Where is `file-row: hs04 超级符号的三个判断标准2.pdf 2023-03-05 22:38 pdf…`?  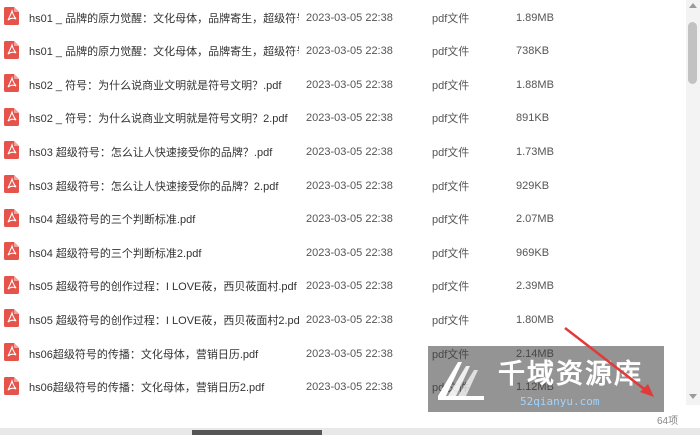
file-row: hs04 超级符号的三个判断标准2.pdf 2023-03-05 22:38 pdf… is located at coordinates (343, 252).